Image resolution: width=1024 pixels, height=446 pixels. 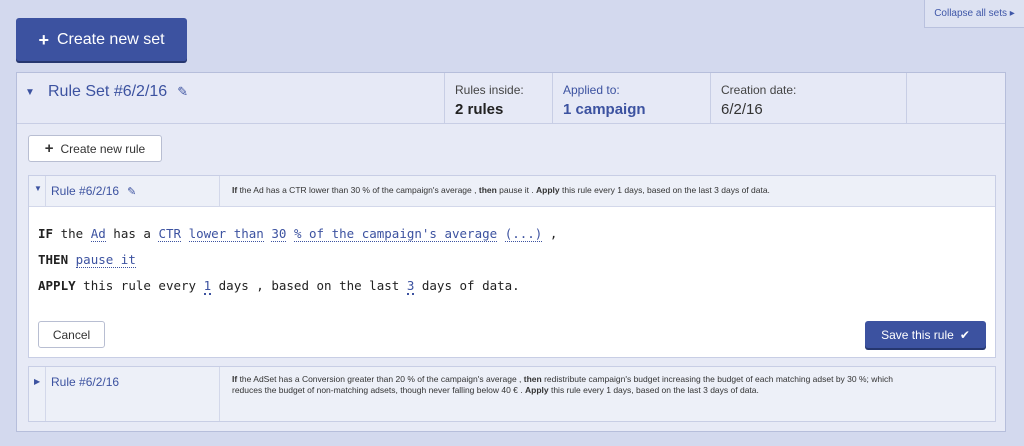 What do you see at coordinates (103, 148) in the screenshot?
I see `create-new-rule-label: Create new rule` at bounding box center [103, 148].